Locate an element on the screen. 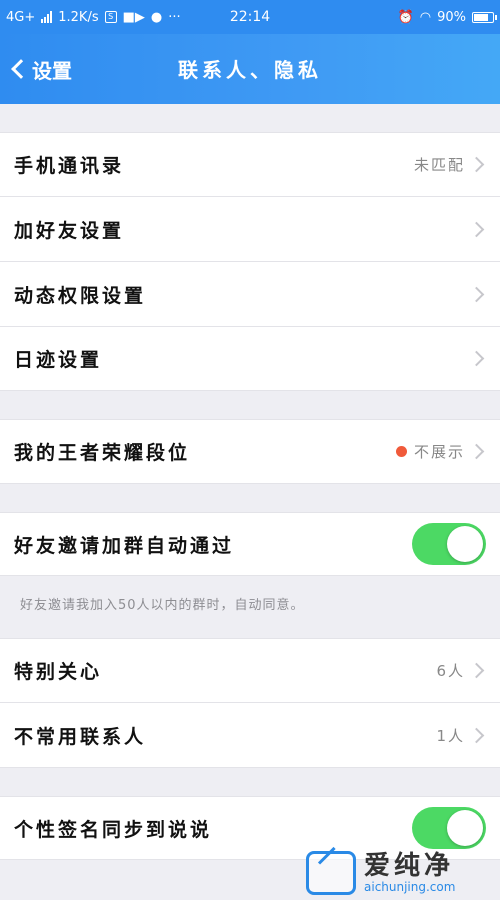 The width and height of the screenshot is (500, 900). honor-rank-row: 我的王者荣耀段位 不展示 is located at coordinates (250, 451).